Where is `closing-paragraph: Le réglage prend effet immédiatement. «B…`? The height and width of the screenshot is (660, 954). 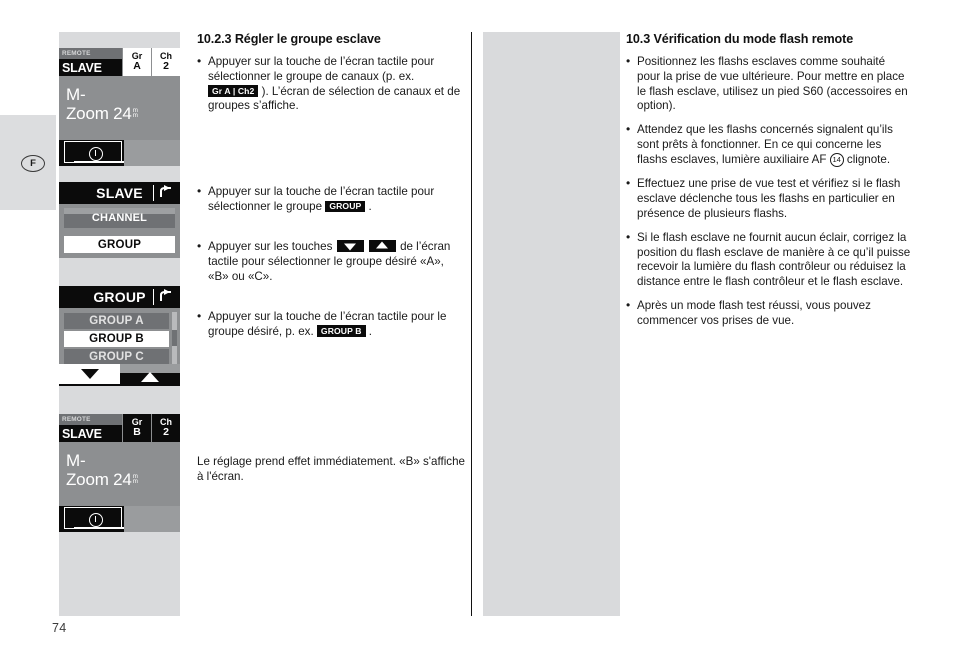
closing-paragraph: Le réglage prend effet immédiatement. «B… is located at coordinates (331, 469).